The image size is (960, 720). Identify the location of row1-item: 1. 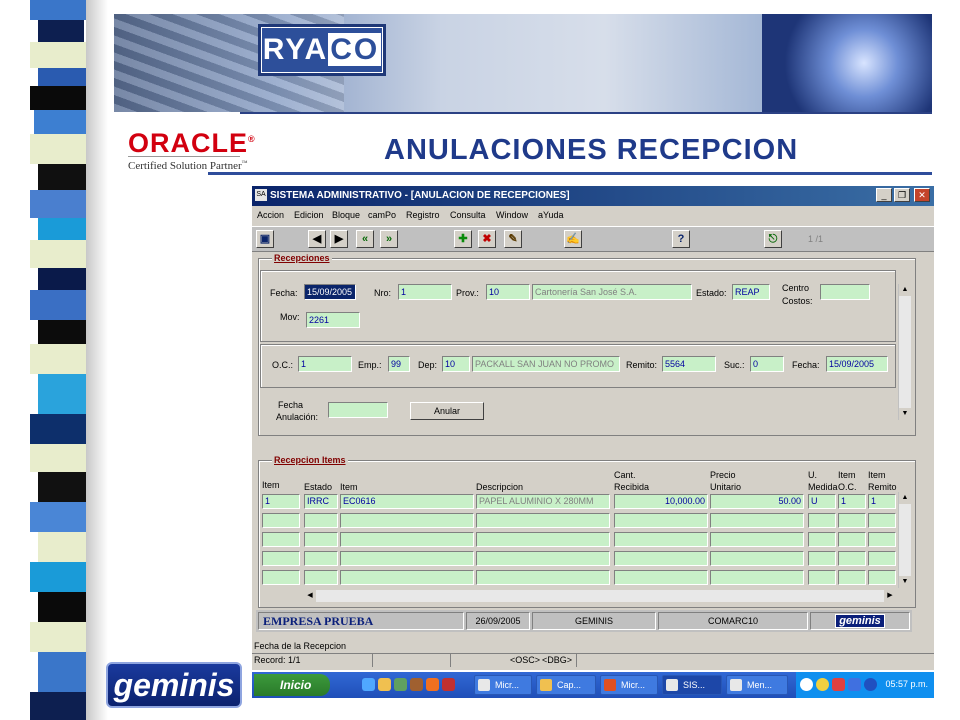
(281, 501).